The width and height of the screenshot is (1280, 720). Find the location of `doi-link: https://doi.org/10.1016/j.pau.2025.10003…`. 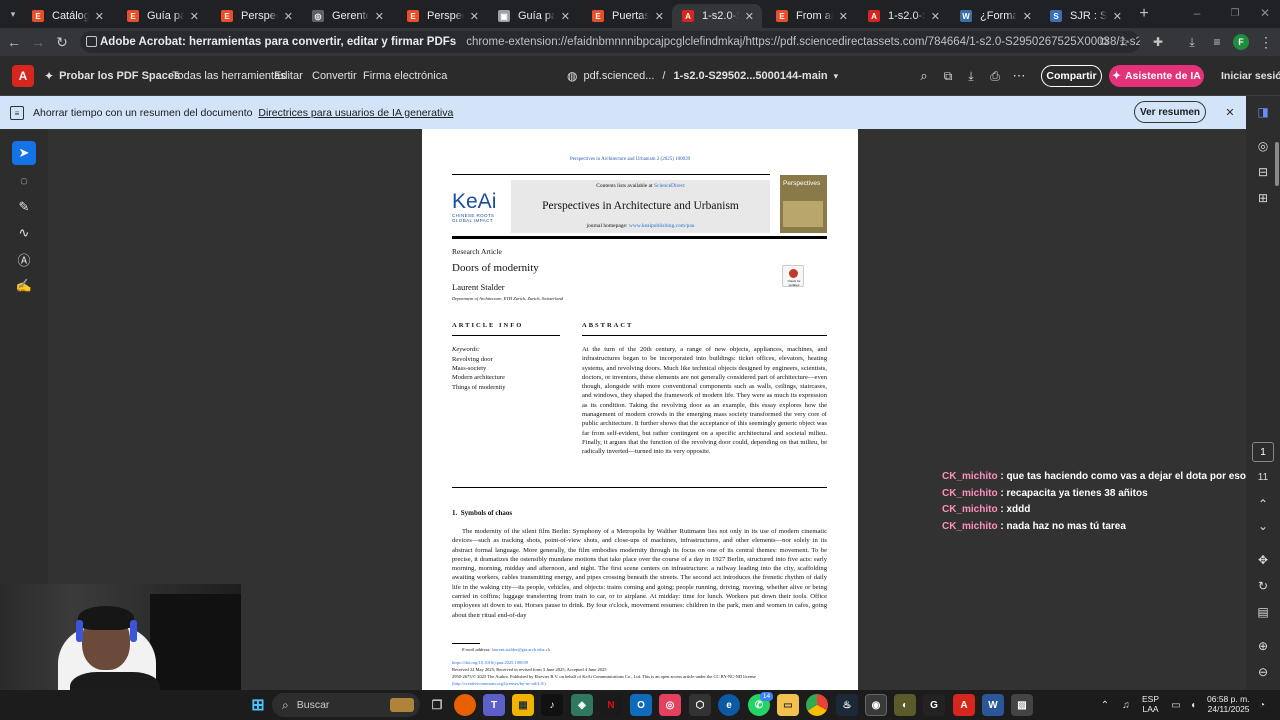

doi-link: https://doi.org/10.1016/j.pau.2025.10003… is located at coordinates (490, 662).